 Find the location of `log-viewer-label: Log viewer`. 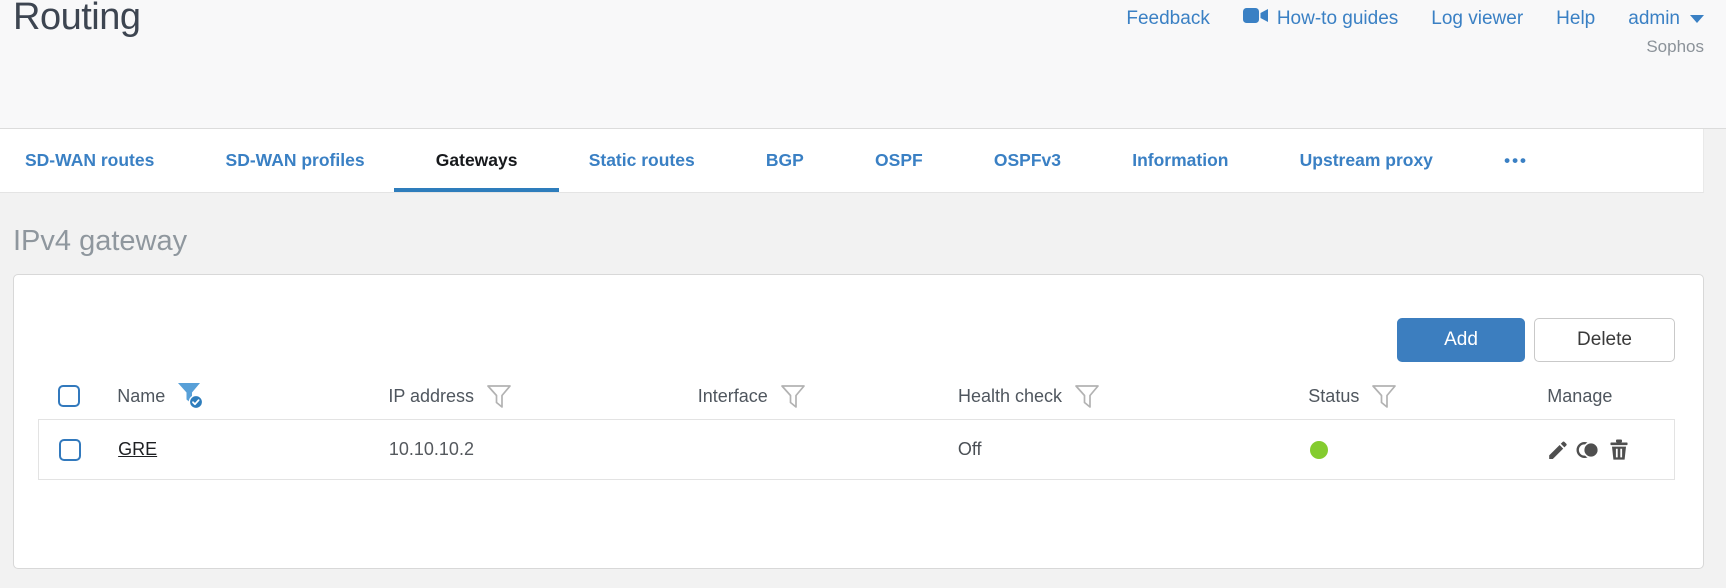

log-viewer-label: Log viewer is located at coordinates (1477, 18).